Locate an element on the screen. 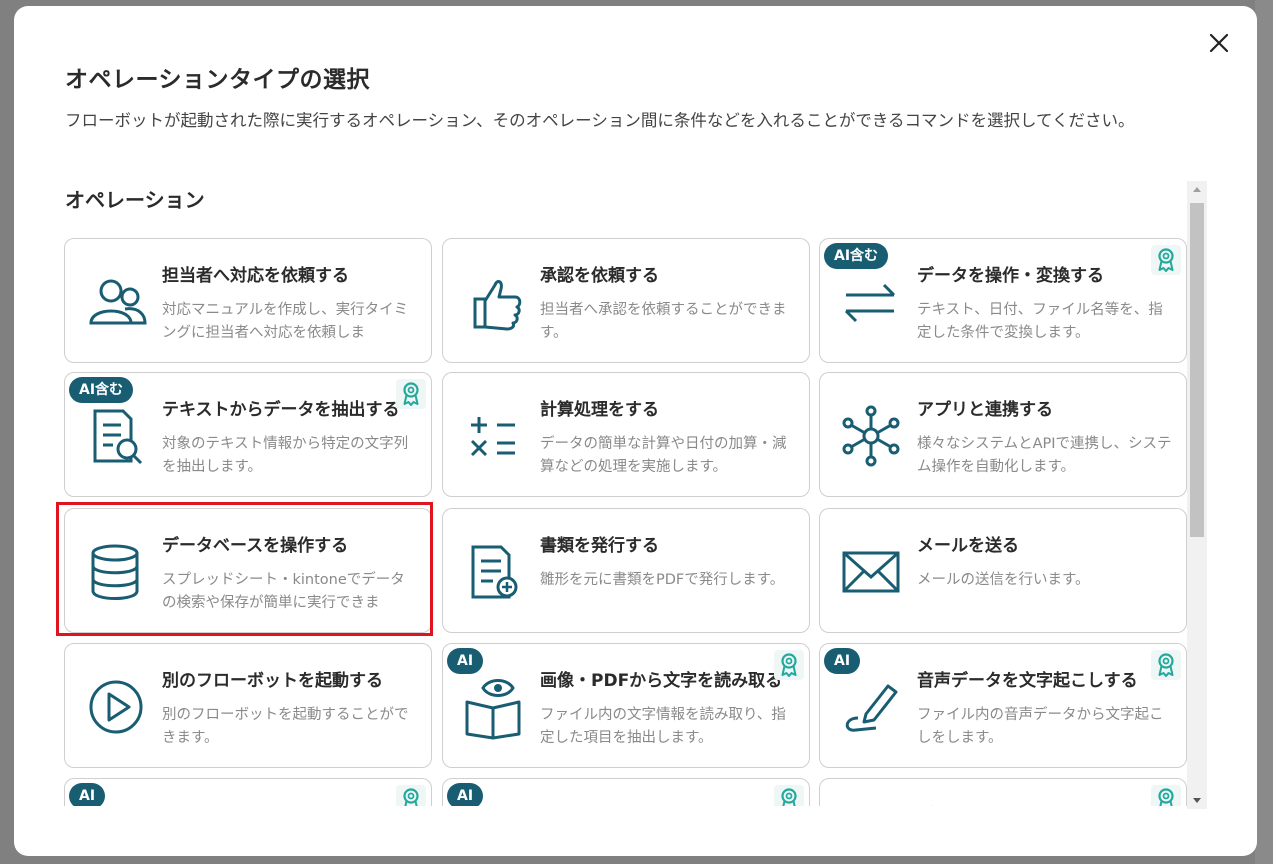 The height and width of the screenshot is (864, 1273). scroll-thumb is located at coordinates (1197, 370).